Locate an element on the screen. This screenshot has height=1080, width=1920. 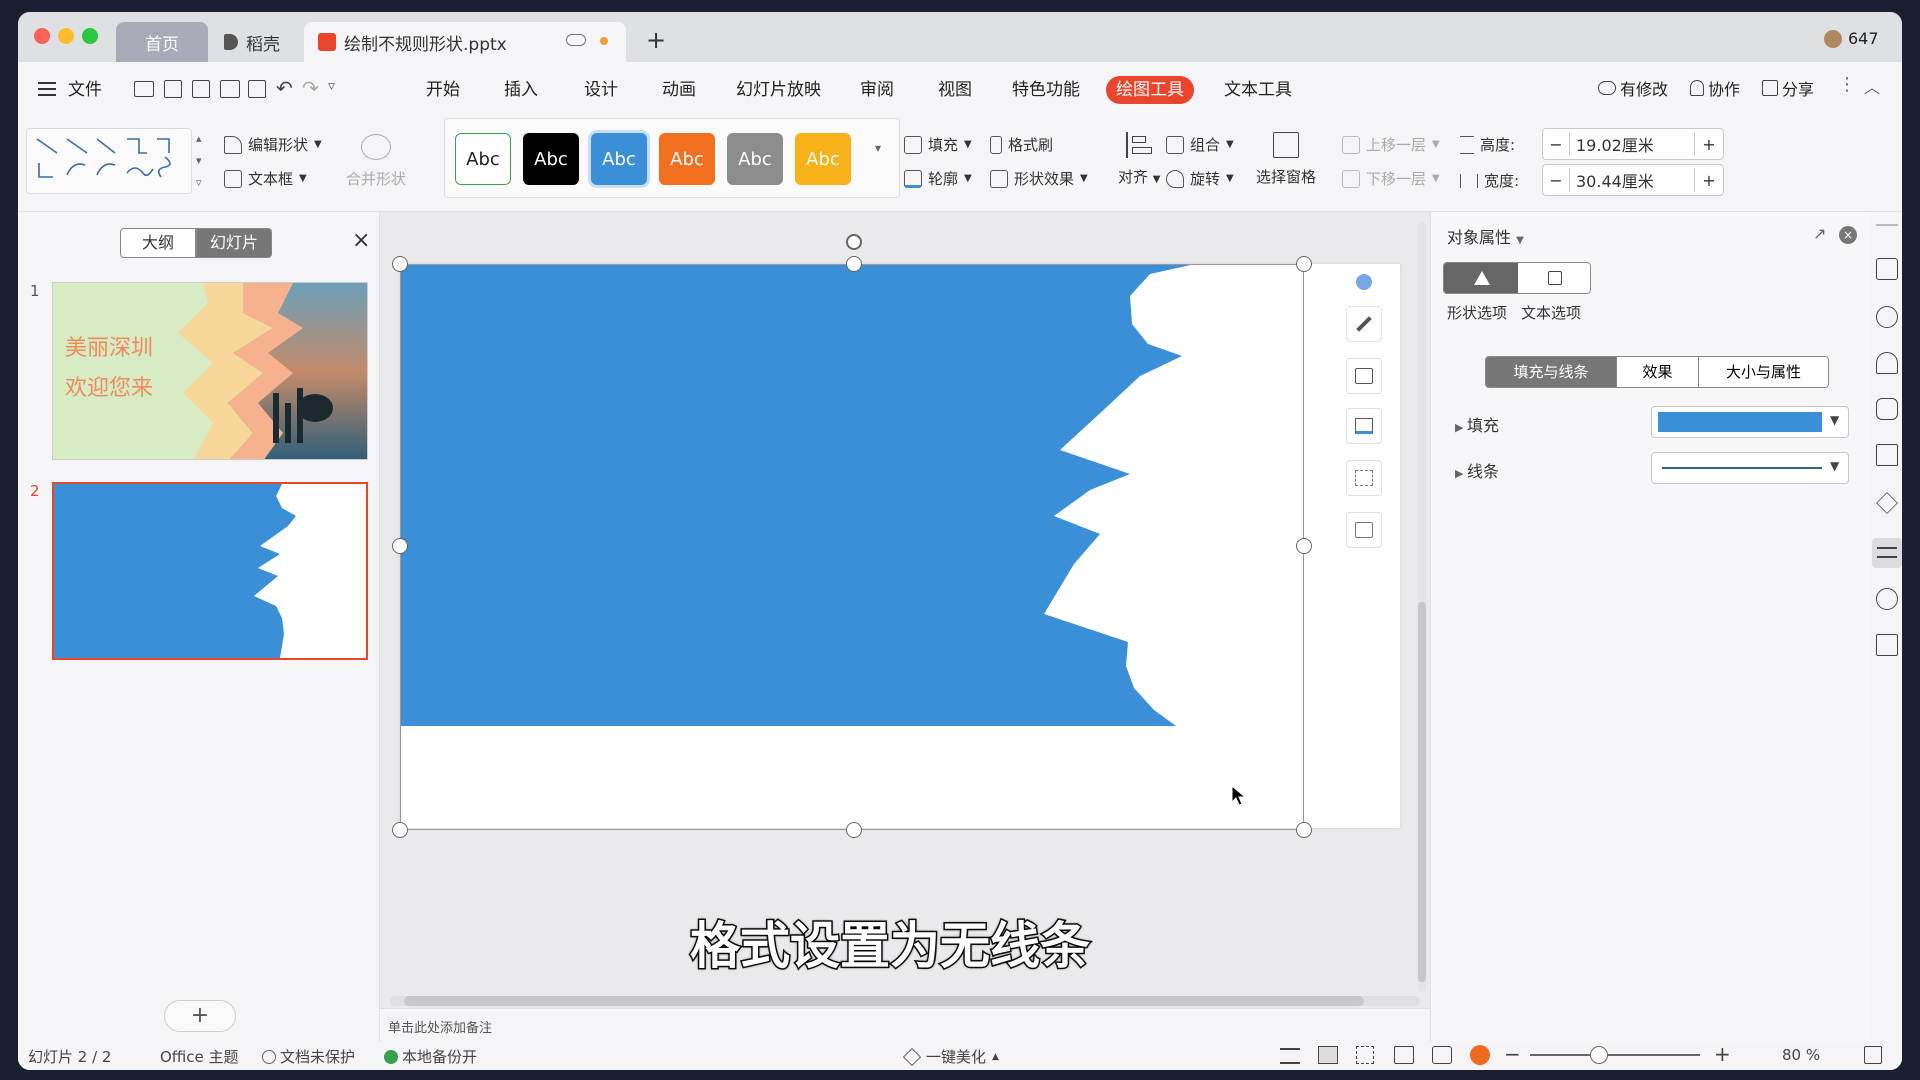
shape-options-label: 形状选项 is located at coordinates (1477, 312).